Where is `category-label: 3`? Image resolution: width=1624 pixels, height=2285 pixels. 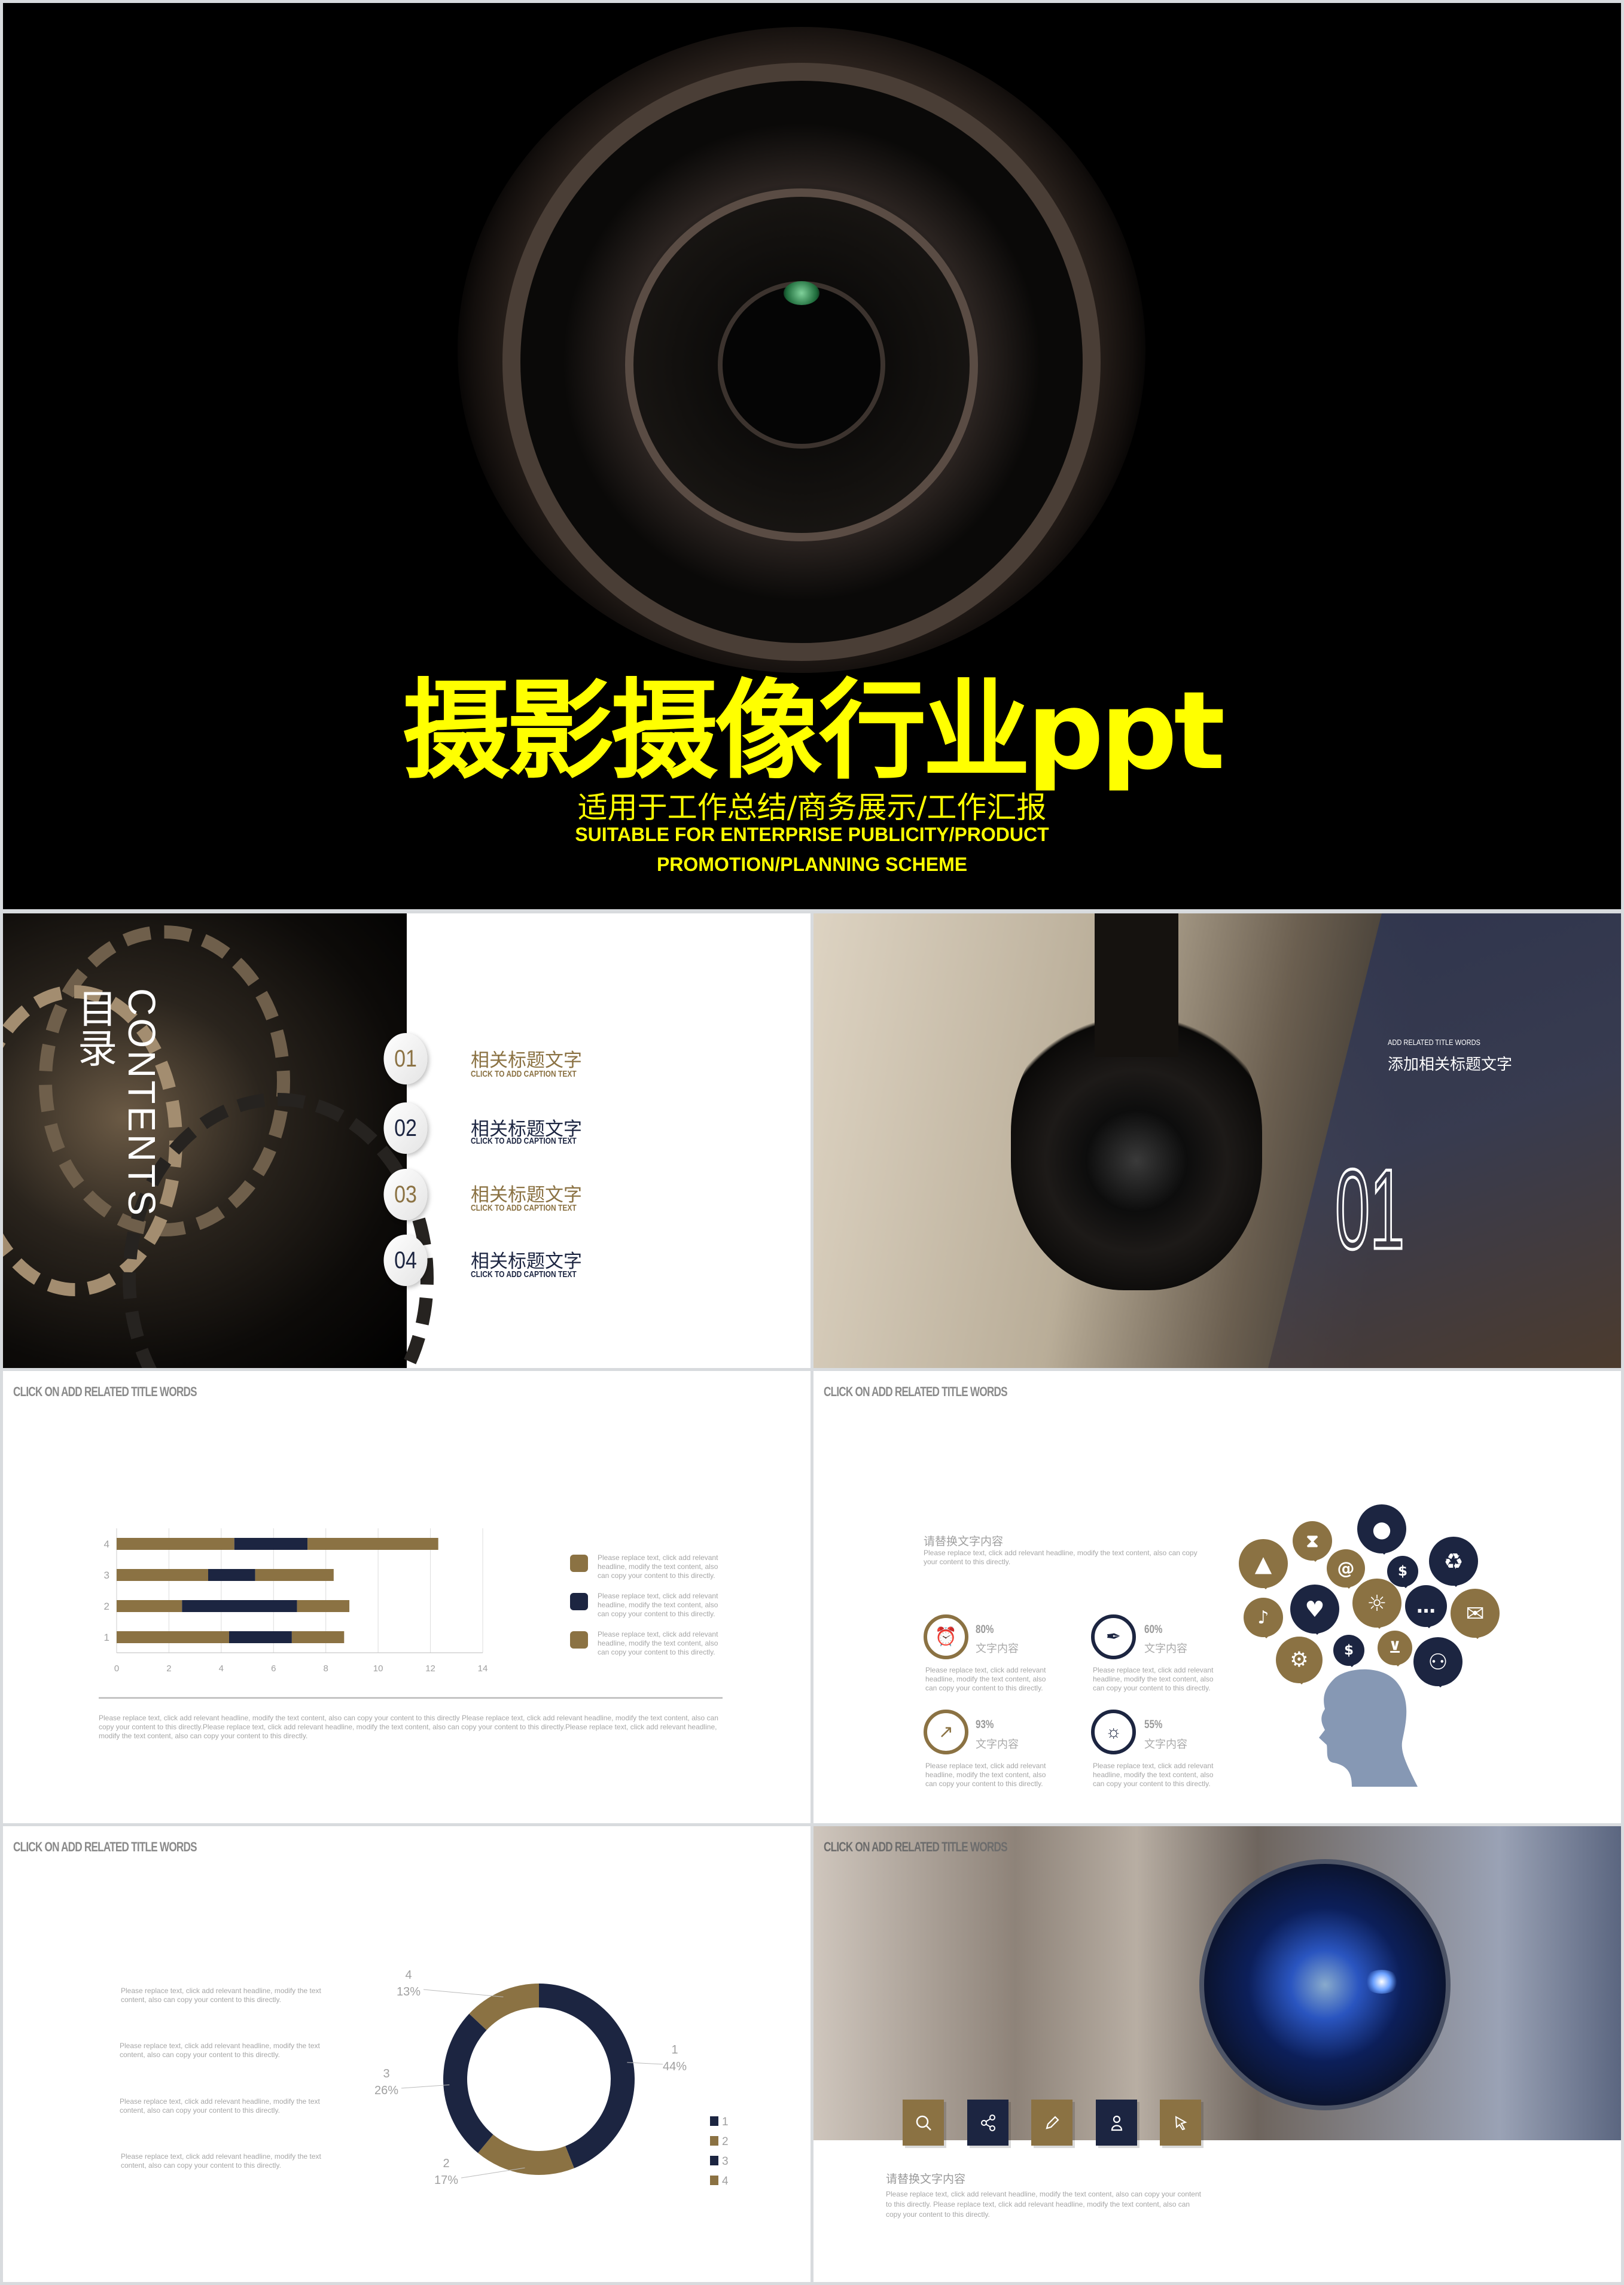
category-label: 3 is located at coordinates (106, 1575).